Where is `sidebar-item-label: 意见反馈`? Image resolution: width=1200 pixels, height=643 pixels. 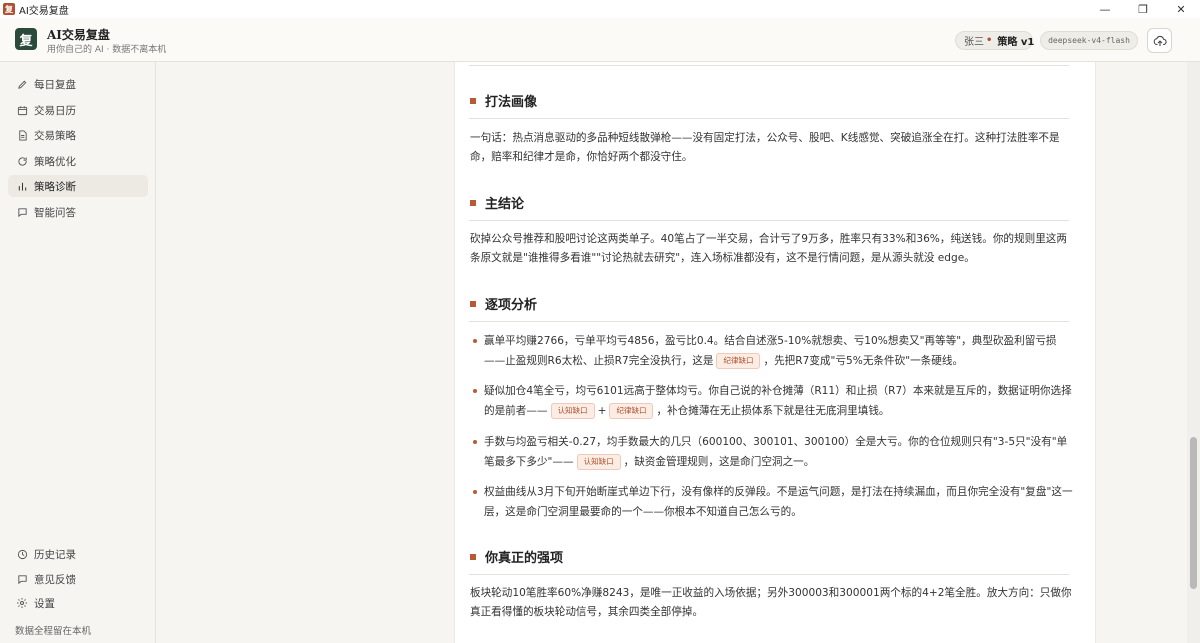
sidebar-item-label: 意见反馈 is located at coordinates (55, 579).